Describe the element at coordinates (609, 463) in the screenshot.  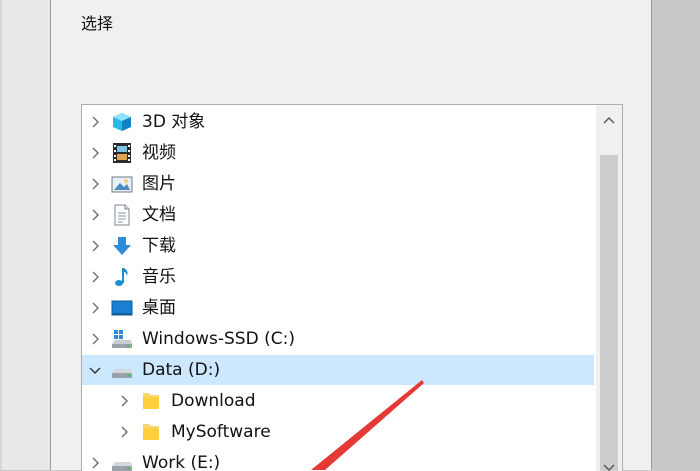
I see `scroll-down-button` at that location.